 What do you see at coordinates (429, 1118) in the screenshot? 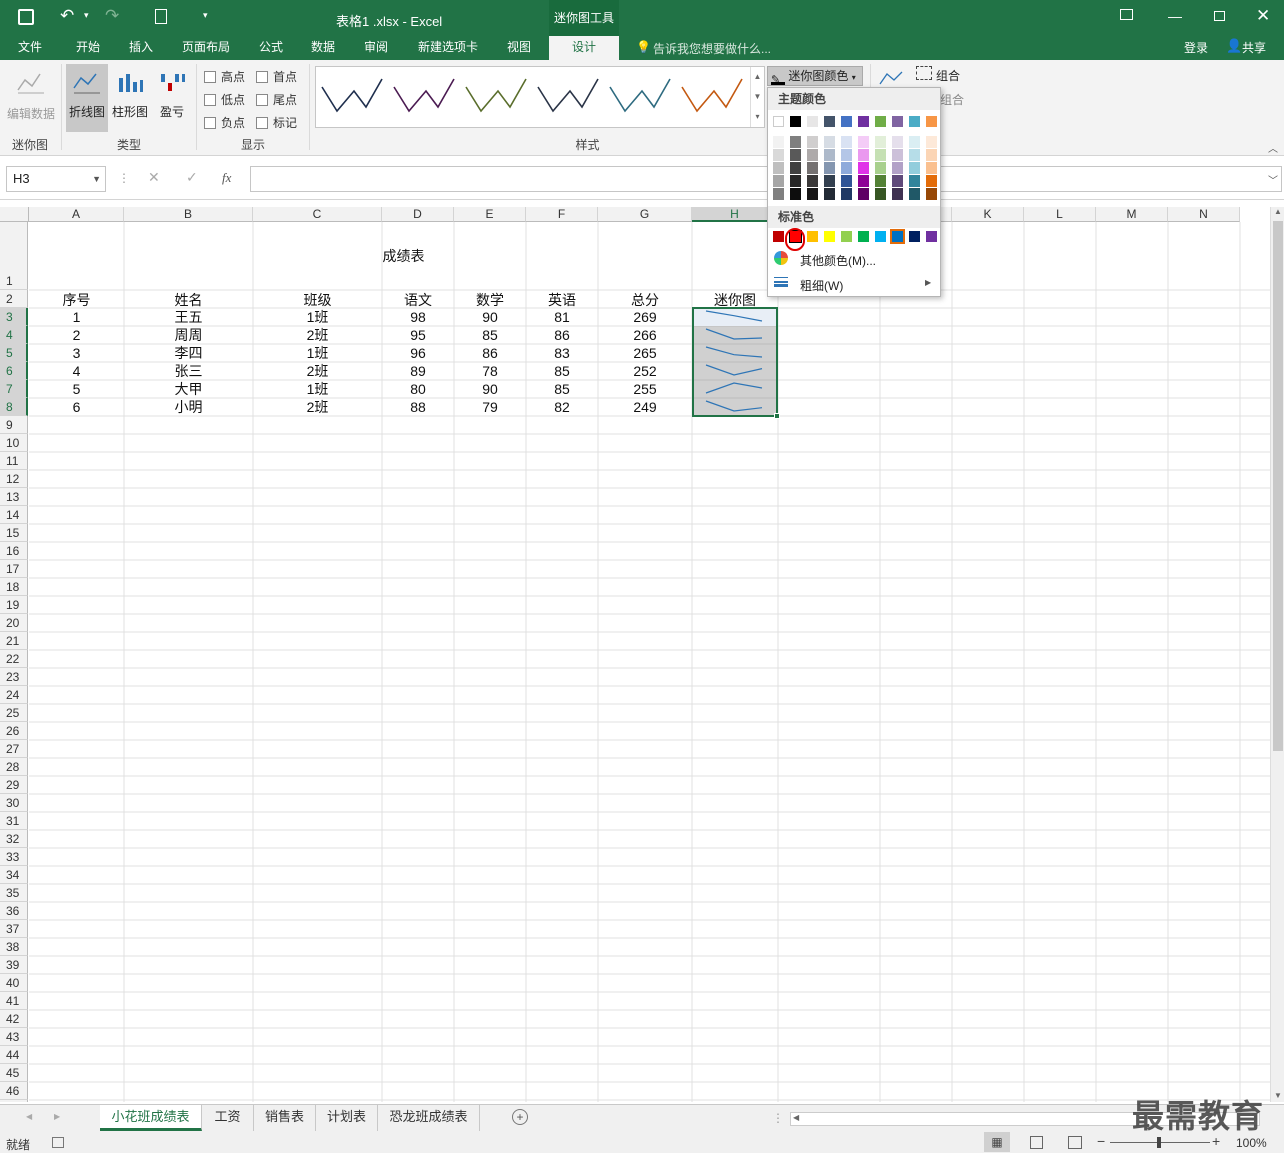
I see `sheet-tab-5: 恐龙班成绩表` at bounding box center [429, 1118].